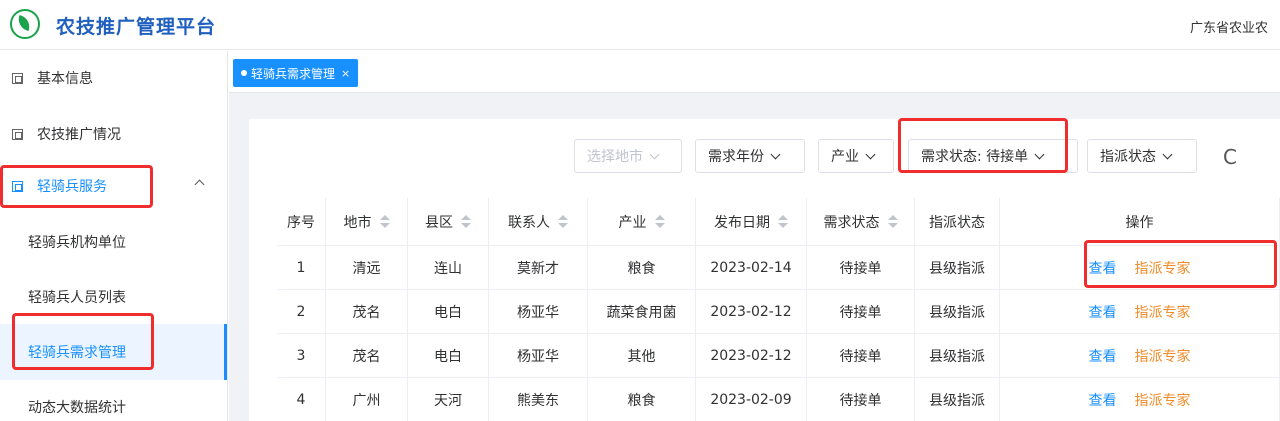 Image resolution: width=1280 pixels, height=421 pixels. I want to click on industry-select: 产业, so click(856, 156).